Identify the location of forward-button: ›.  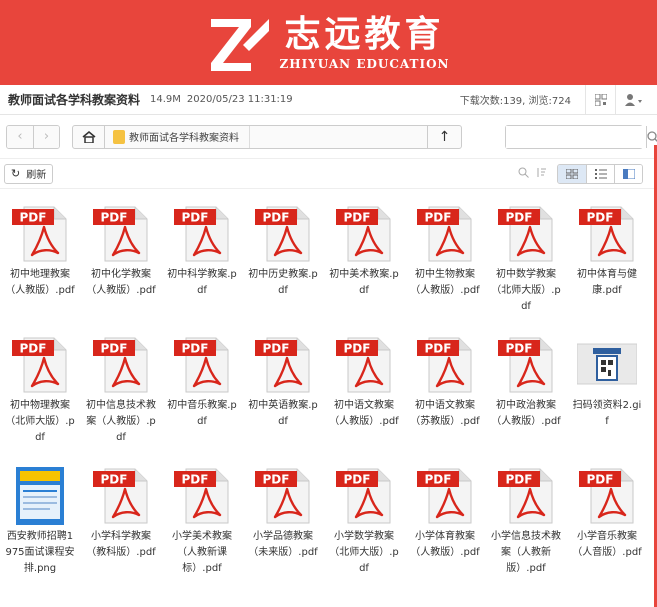
(46, 136).